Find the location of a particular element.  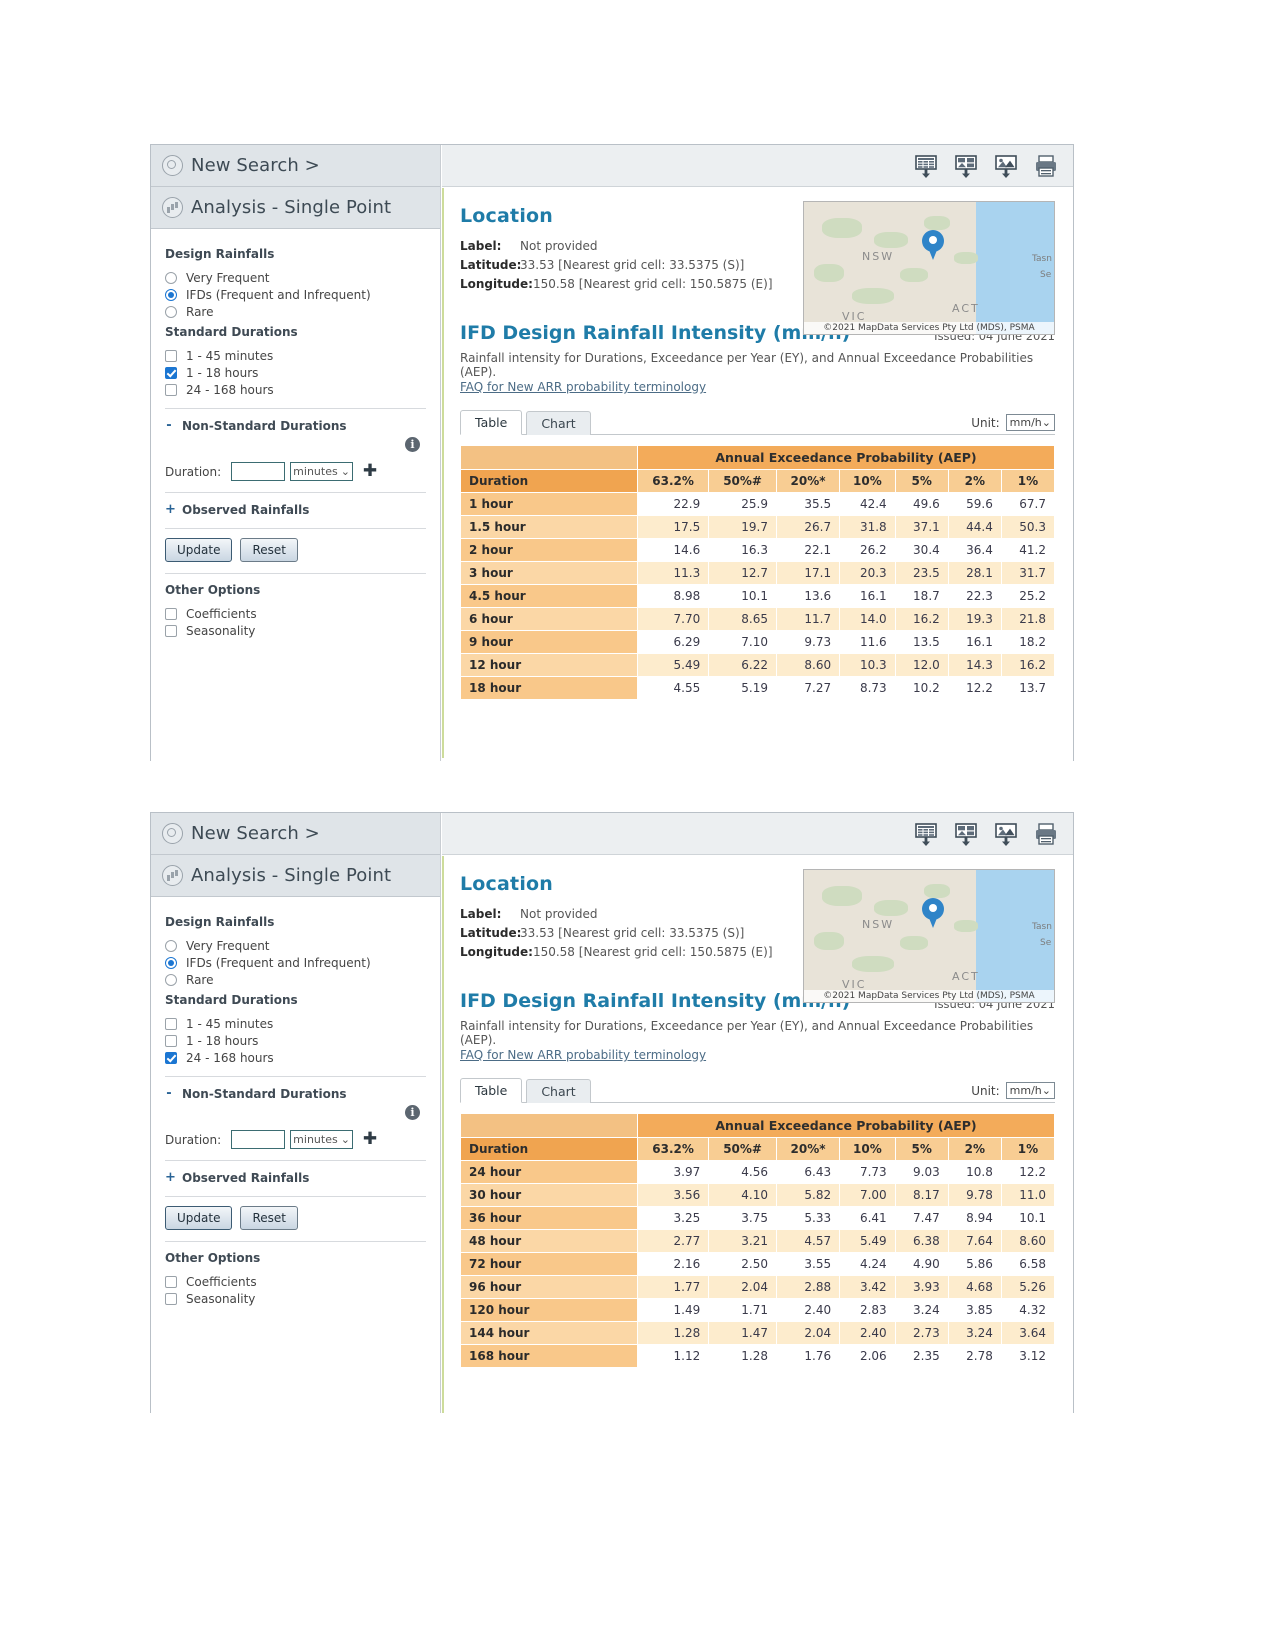

duration-cell: 1 hour is located at coordinates (549, 504).